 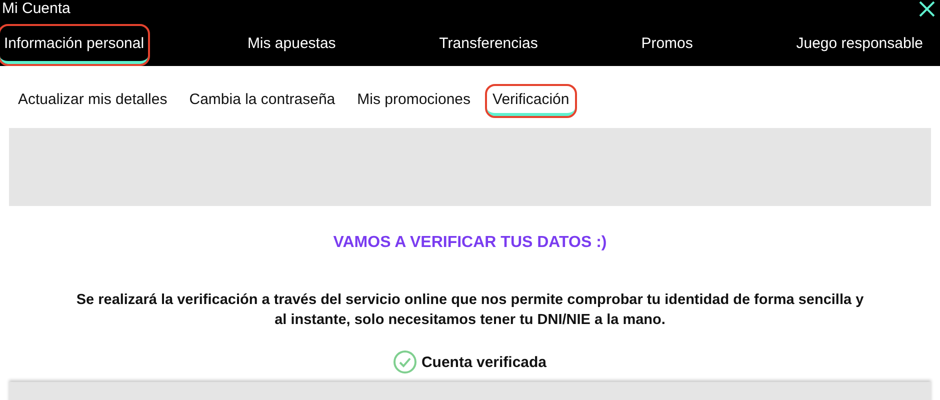 What do you see at coordinates (667, 45) in the screenshot?
I see `tab: Promos` at bounding box center [667, 45].